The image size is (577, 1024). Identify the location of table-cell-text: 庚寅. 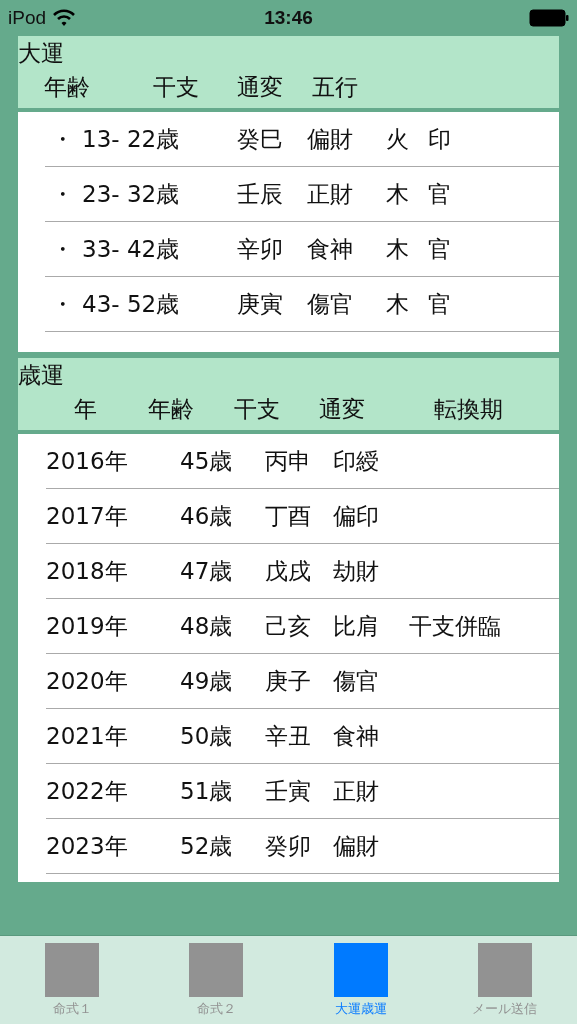
(260, 304).